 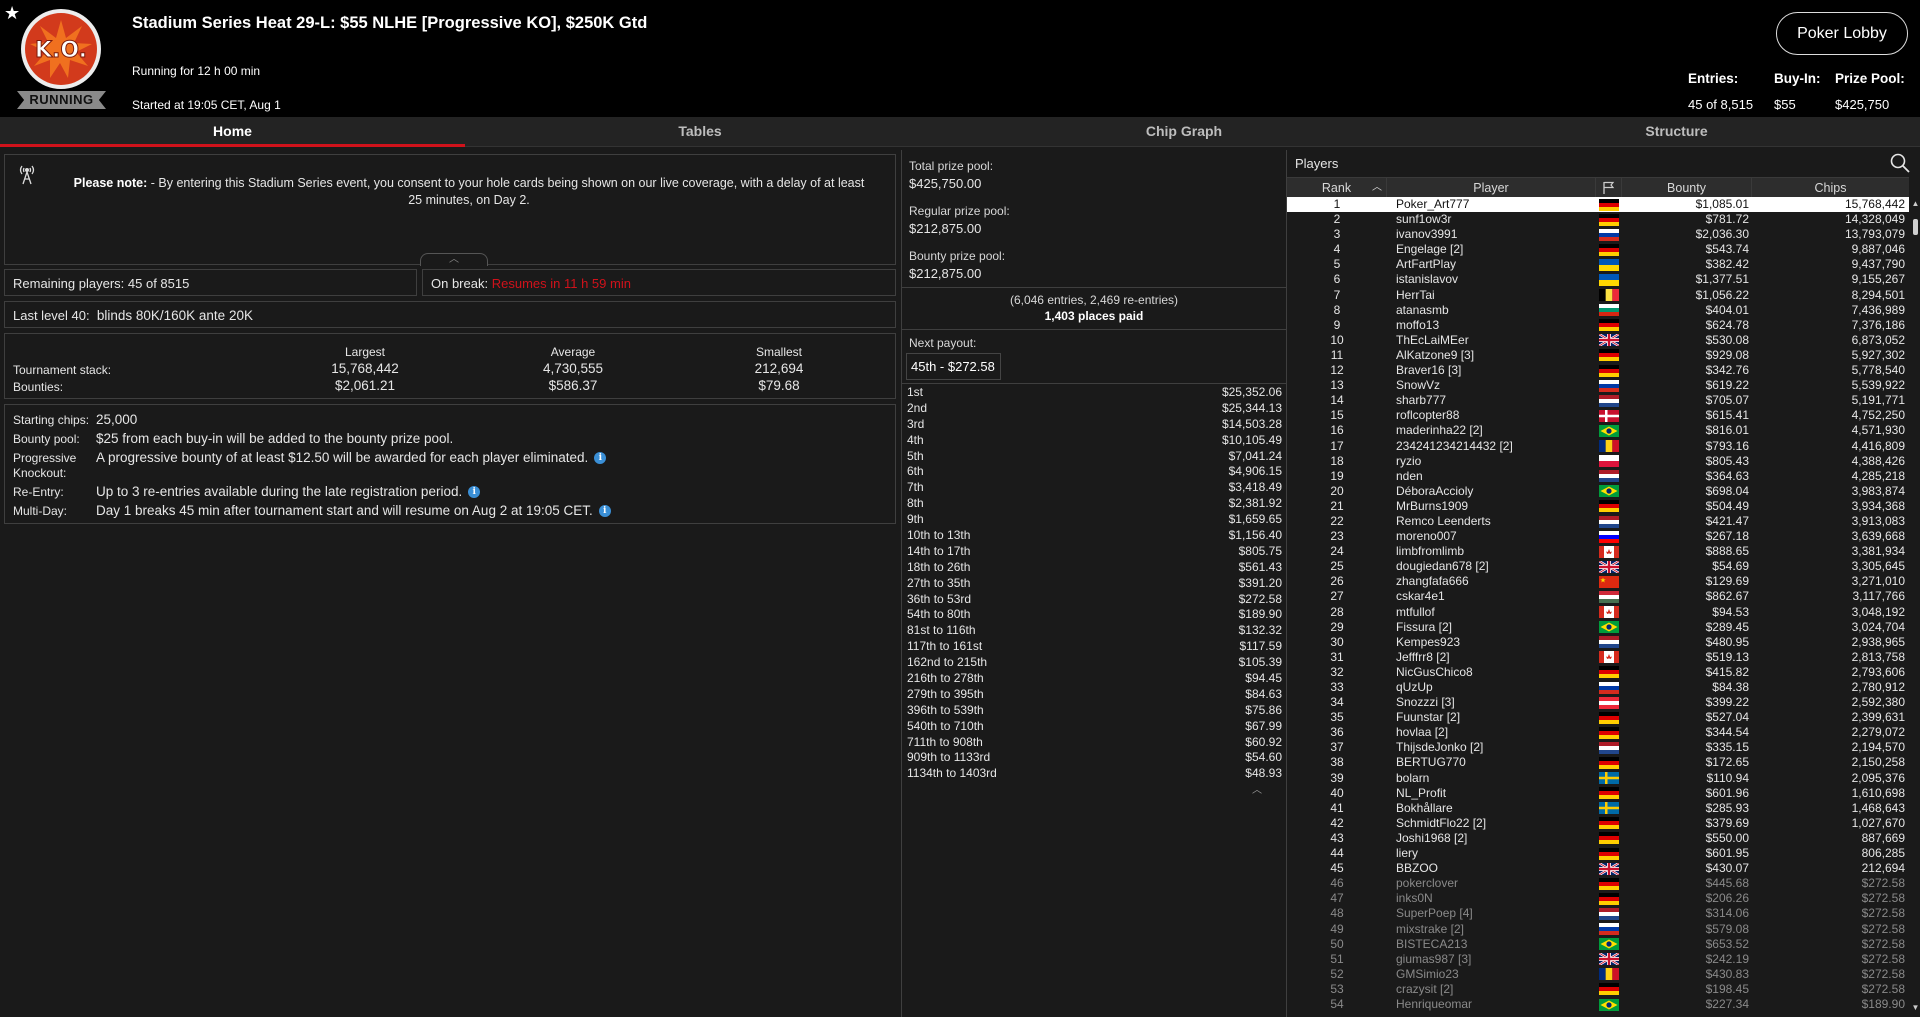 I want to click on tab-home: Home, so click(x=232, y=132).